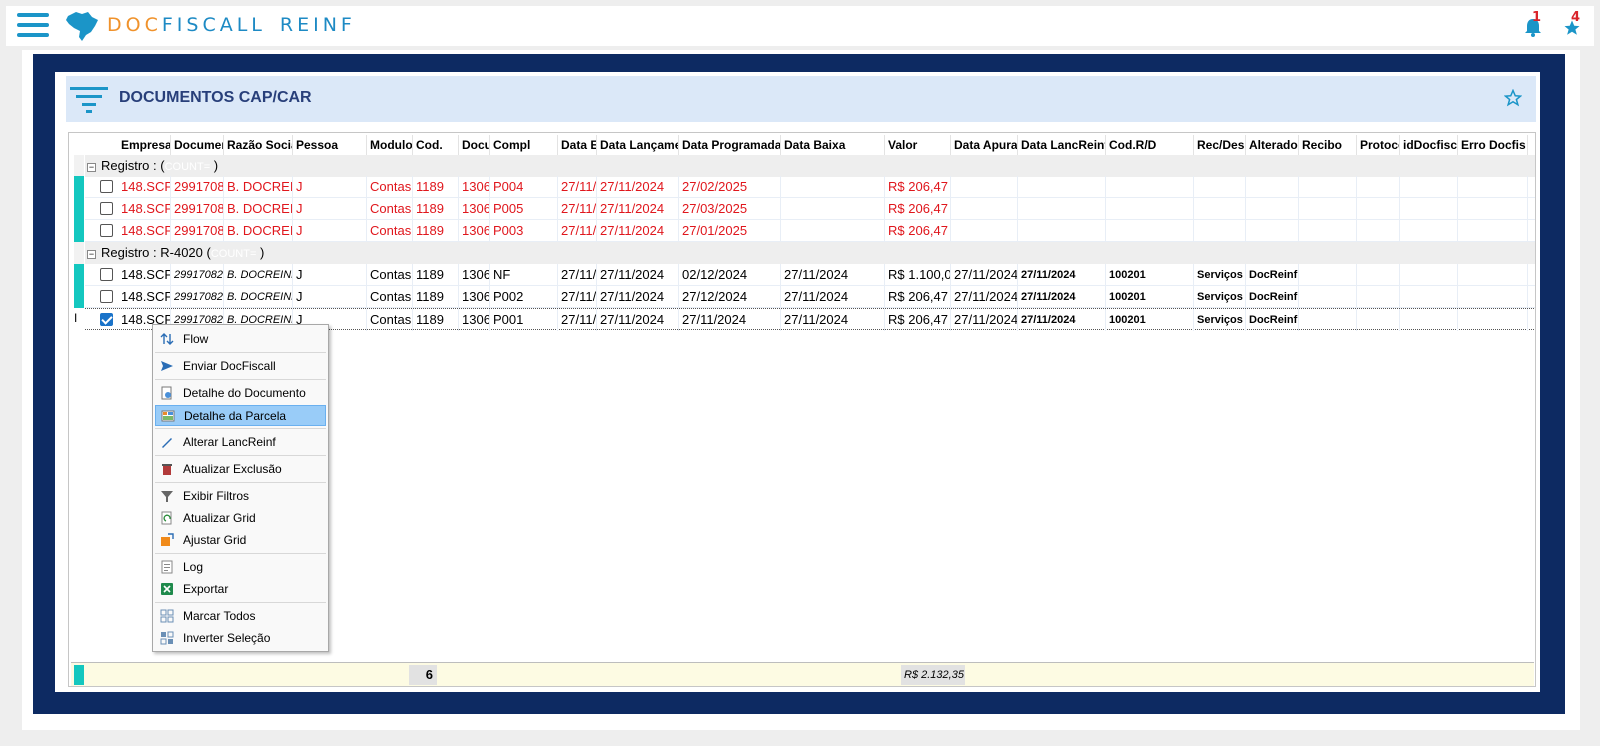 The image size is (1600, 746). Describe the element at coordinates (79, 675) in the screenshot. I see `footer-indicator` at that location.